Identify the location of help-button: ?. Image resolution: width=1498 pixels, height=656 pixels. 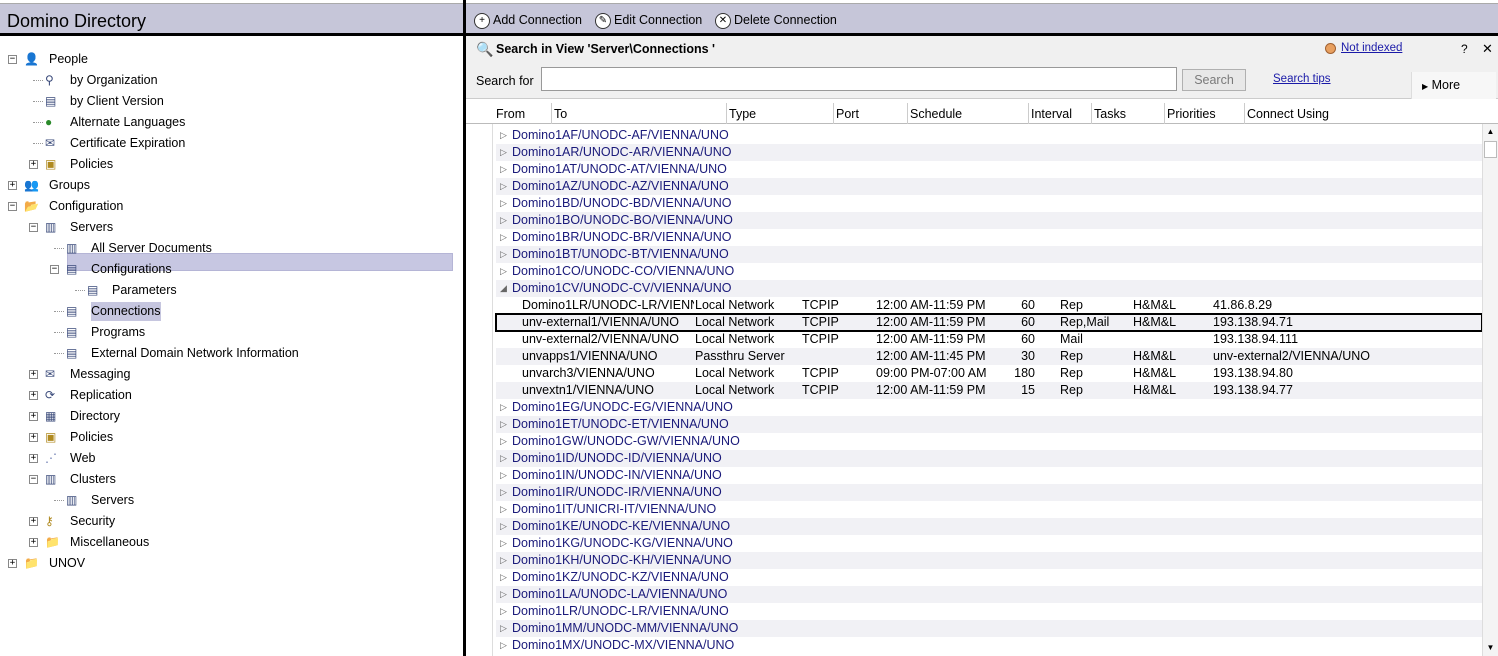
(1464, 49).